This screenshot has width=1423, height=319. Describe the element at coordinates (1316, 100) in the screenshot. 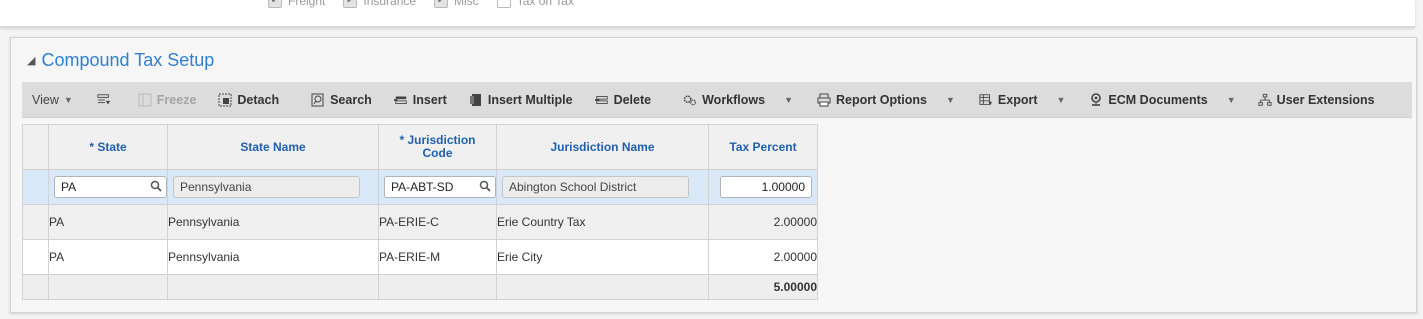

I see `user-extensions-button: User Extensions` at that location.